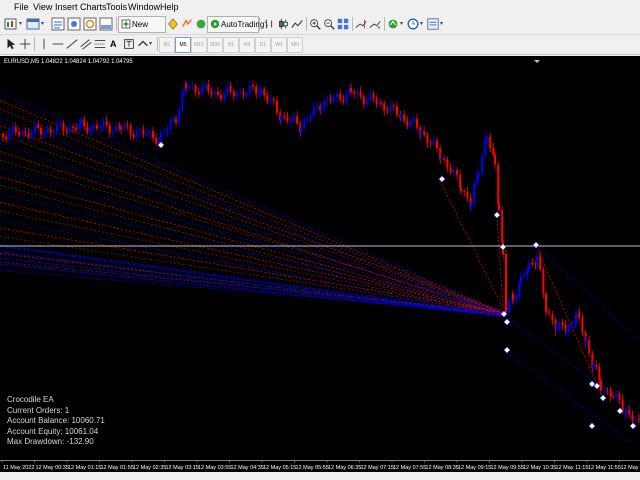  What do you see at coordinates (279, 45) in the screenshot?
I see `timeframe-w1: W1` at bounding box center [279, 45].